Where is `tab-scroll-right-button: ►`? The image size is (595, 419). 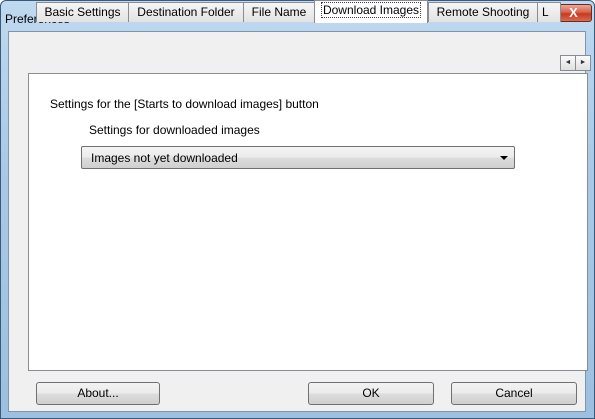 tab-scroll-right-button: ► is located at coordinates (583, 63).